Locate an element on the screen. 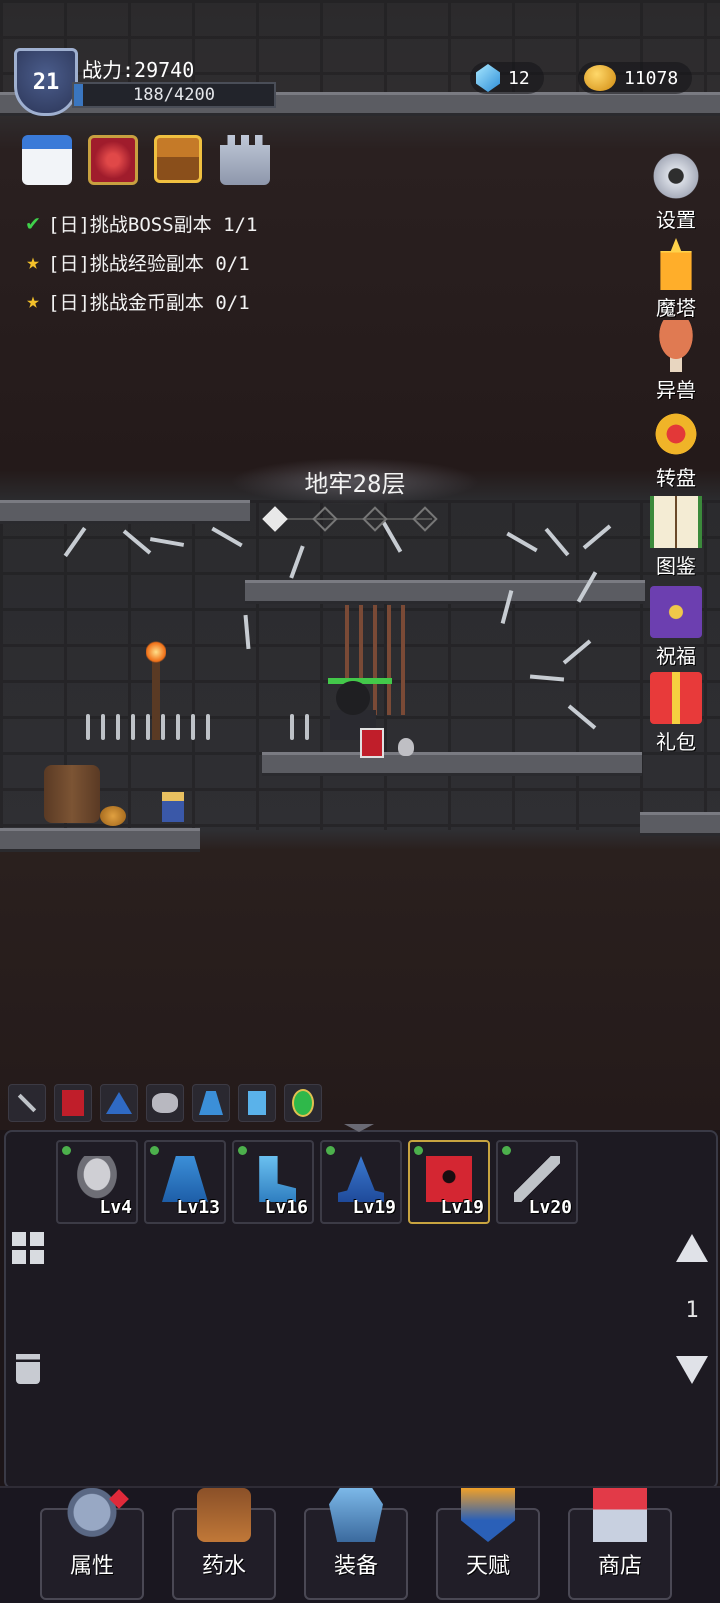  quest-item: ★ [日]挑战金币副本 0/1 is located at coordinates (136, 301).